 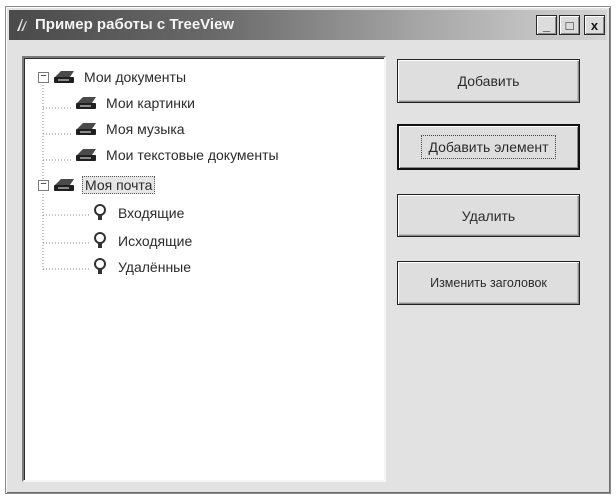 What do you see at coordinates (145, 129) in the screenshot?
I see `tree-node-label: Моя музыка` at bounding box center [145, 129].